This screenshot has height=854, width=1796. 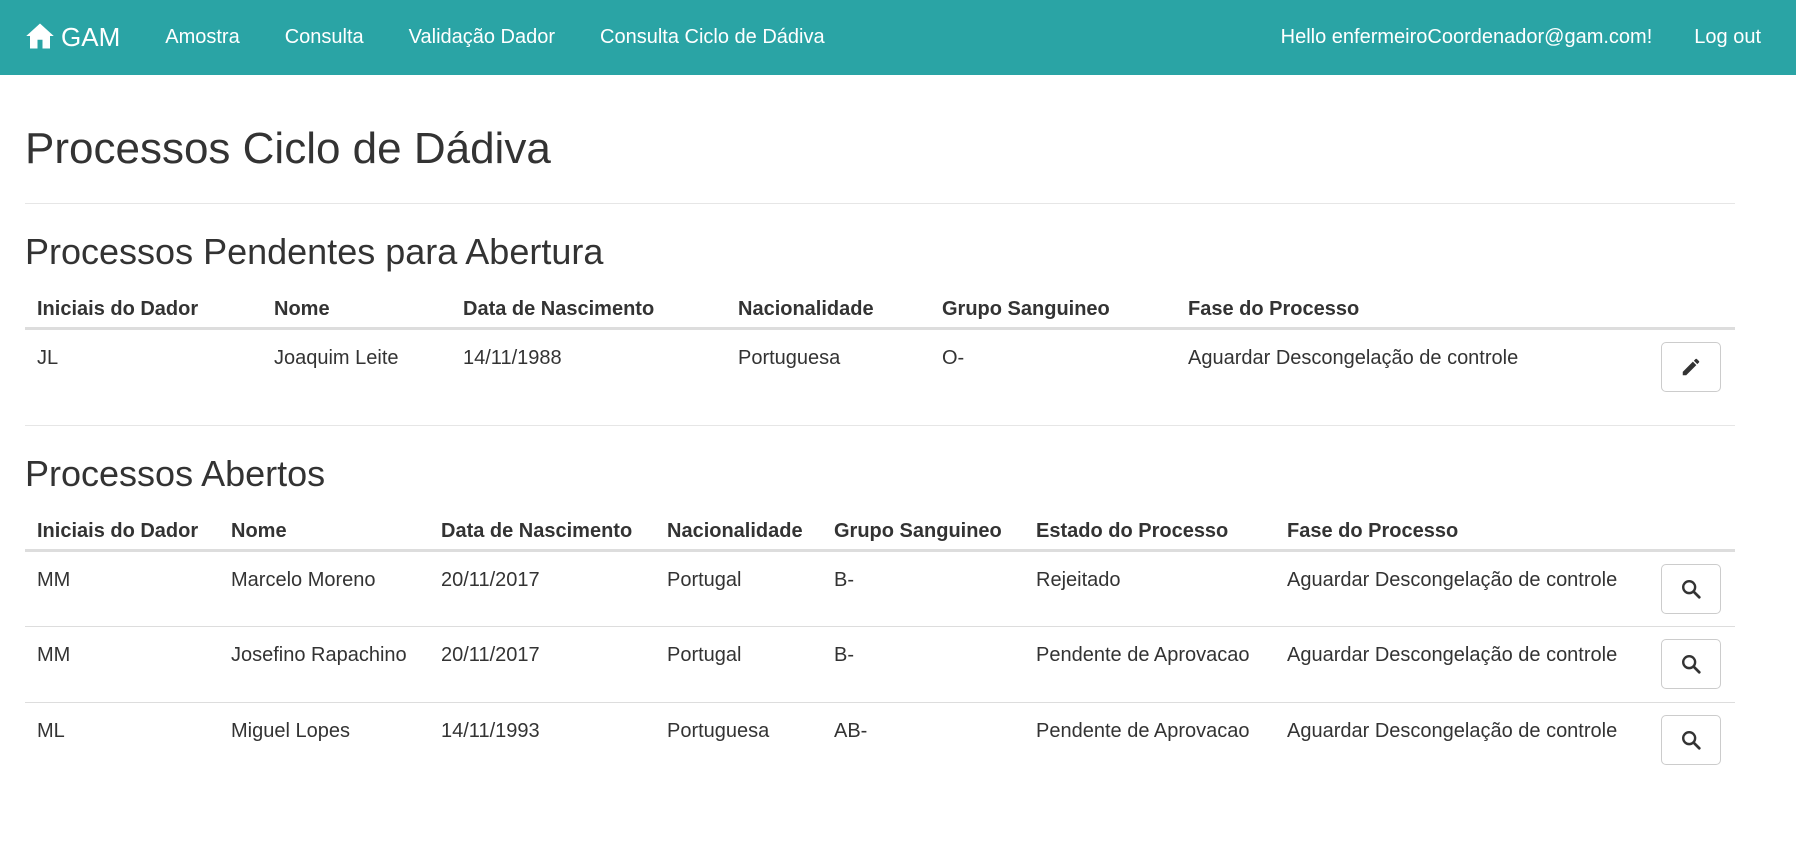 I want to click on cell-name: Miguel Lopes, so click(x=324, y=739).